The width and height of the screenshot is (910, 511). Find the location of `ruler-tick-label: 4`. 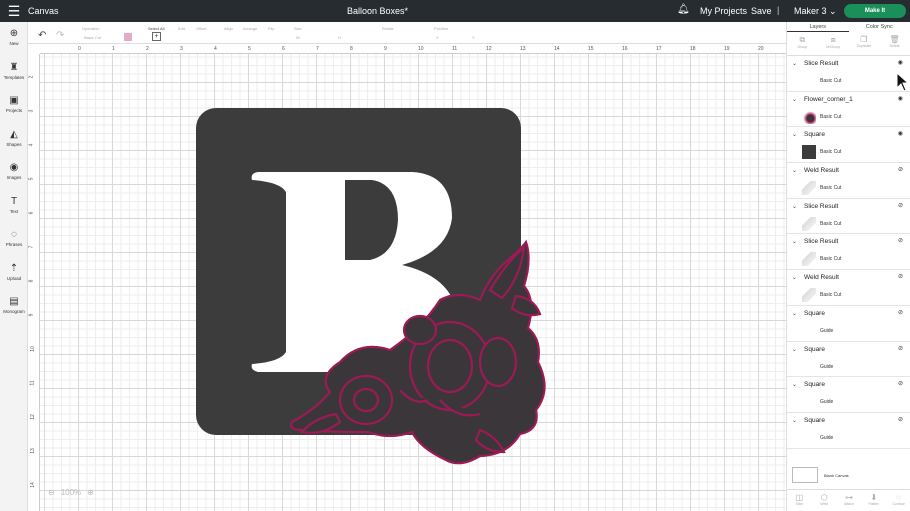

ruler-tick-label: 4 is located at coordinates (215, 49).